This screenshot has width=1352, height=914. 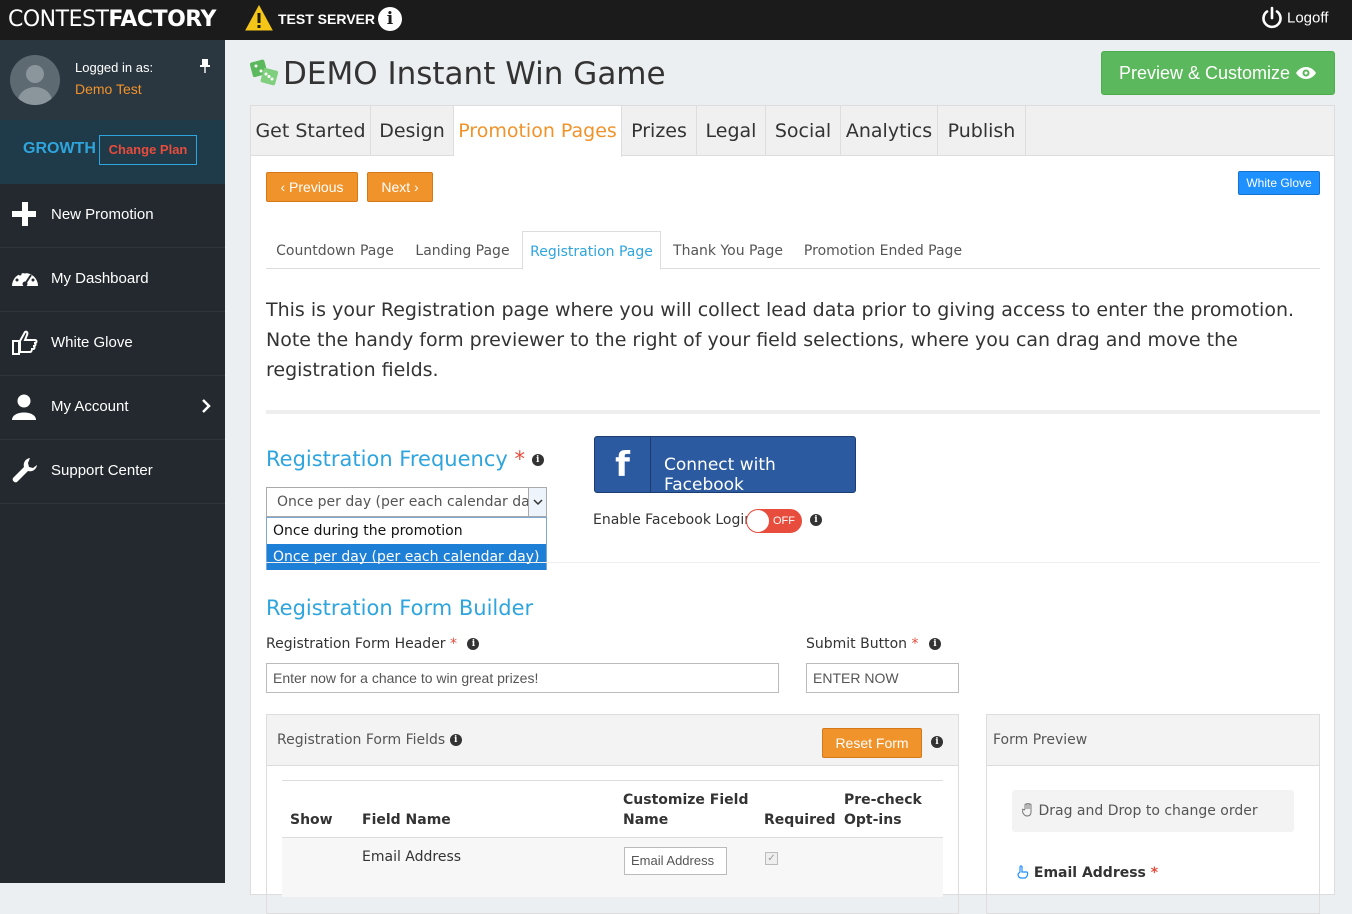 I want to click on select-value: Once per day (per each calendar day), so click(x=410, y=502).